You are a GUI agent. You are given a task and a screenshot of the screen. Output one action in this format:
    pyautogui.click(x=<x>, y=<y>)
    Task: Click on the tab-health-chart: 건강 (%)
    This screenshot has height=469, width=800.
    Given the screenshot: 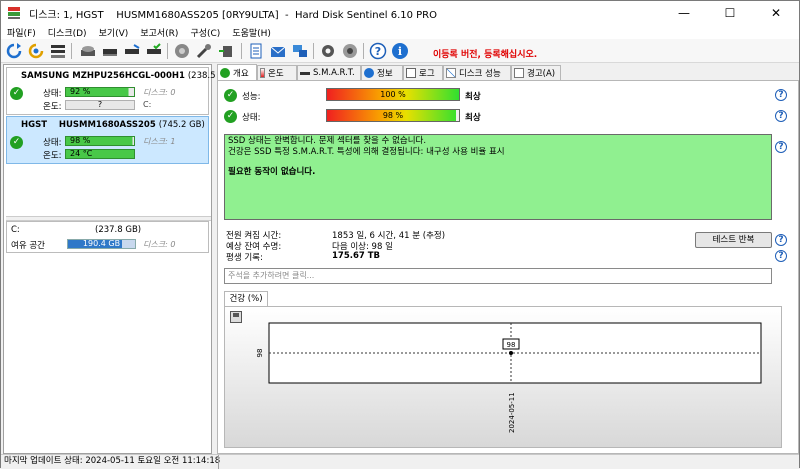 What is the action you would take?
    pyautogui.click(x=246, y=299)
    